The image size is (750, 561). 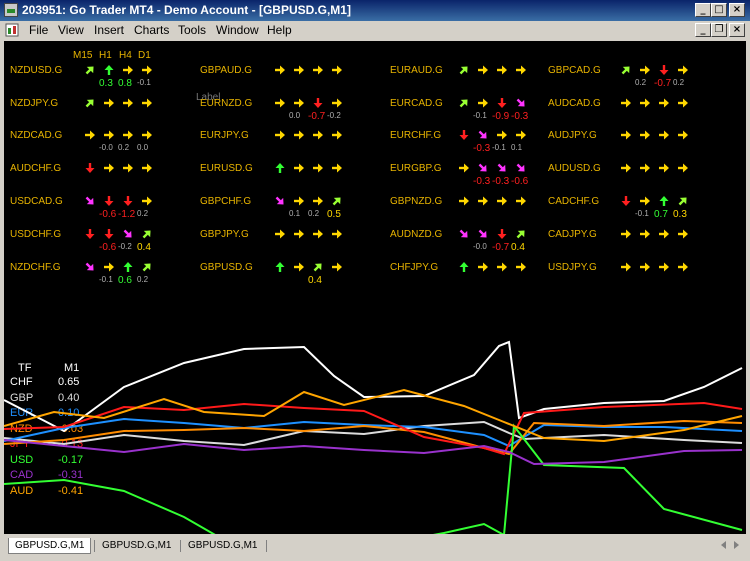 What do you see at coordinates (11, 10) in the screenshot?
I see `app-icon` at bounding box center [11, 10].